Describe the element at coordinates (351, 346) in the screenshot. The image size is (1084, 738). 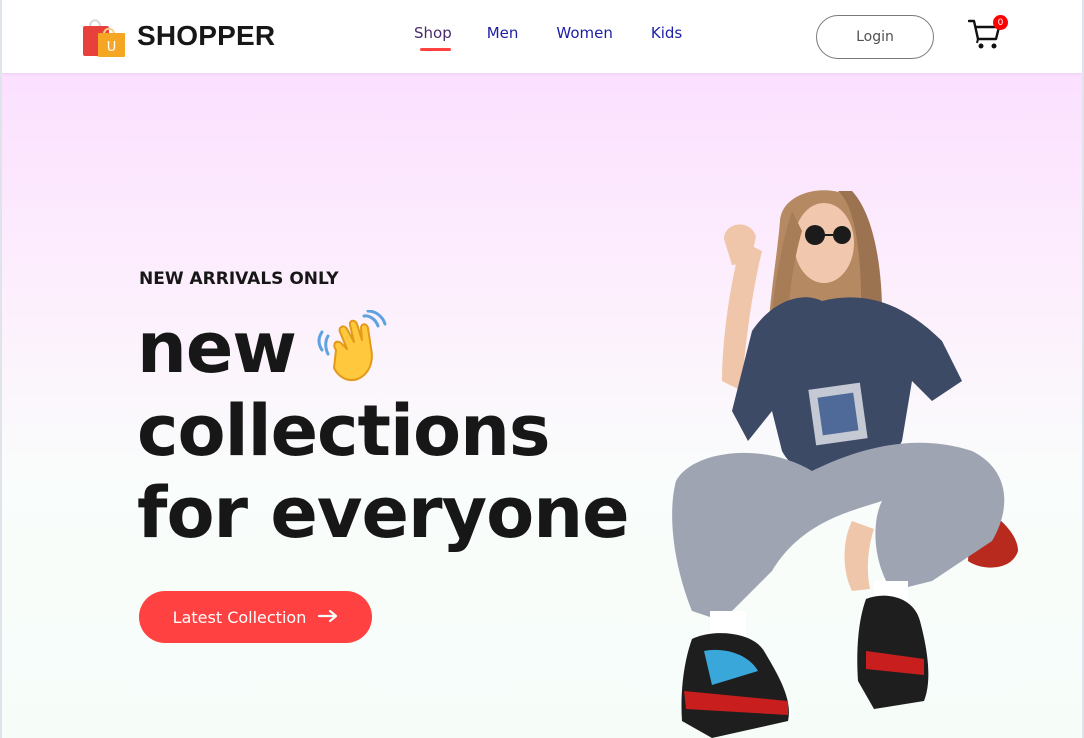
I see `waving-hand-icon` at that location.